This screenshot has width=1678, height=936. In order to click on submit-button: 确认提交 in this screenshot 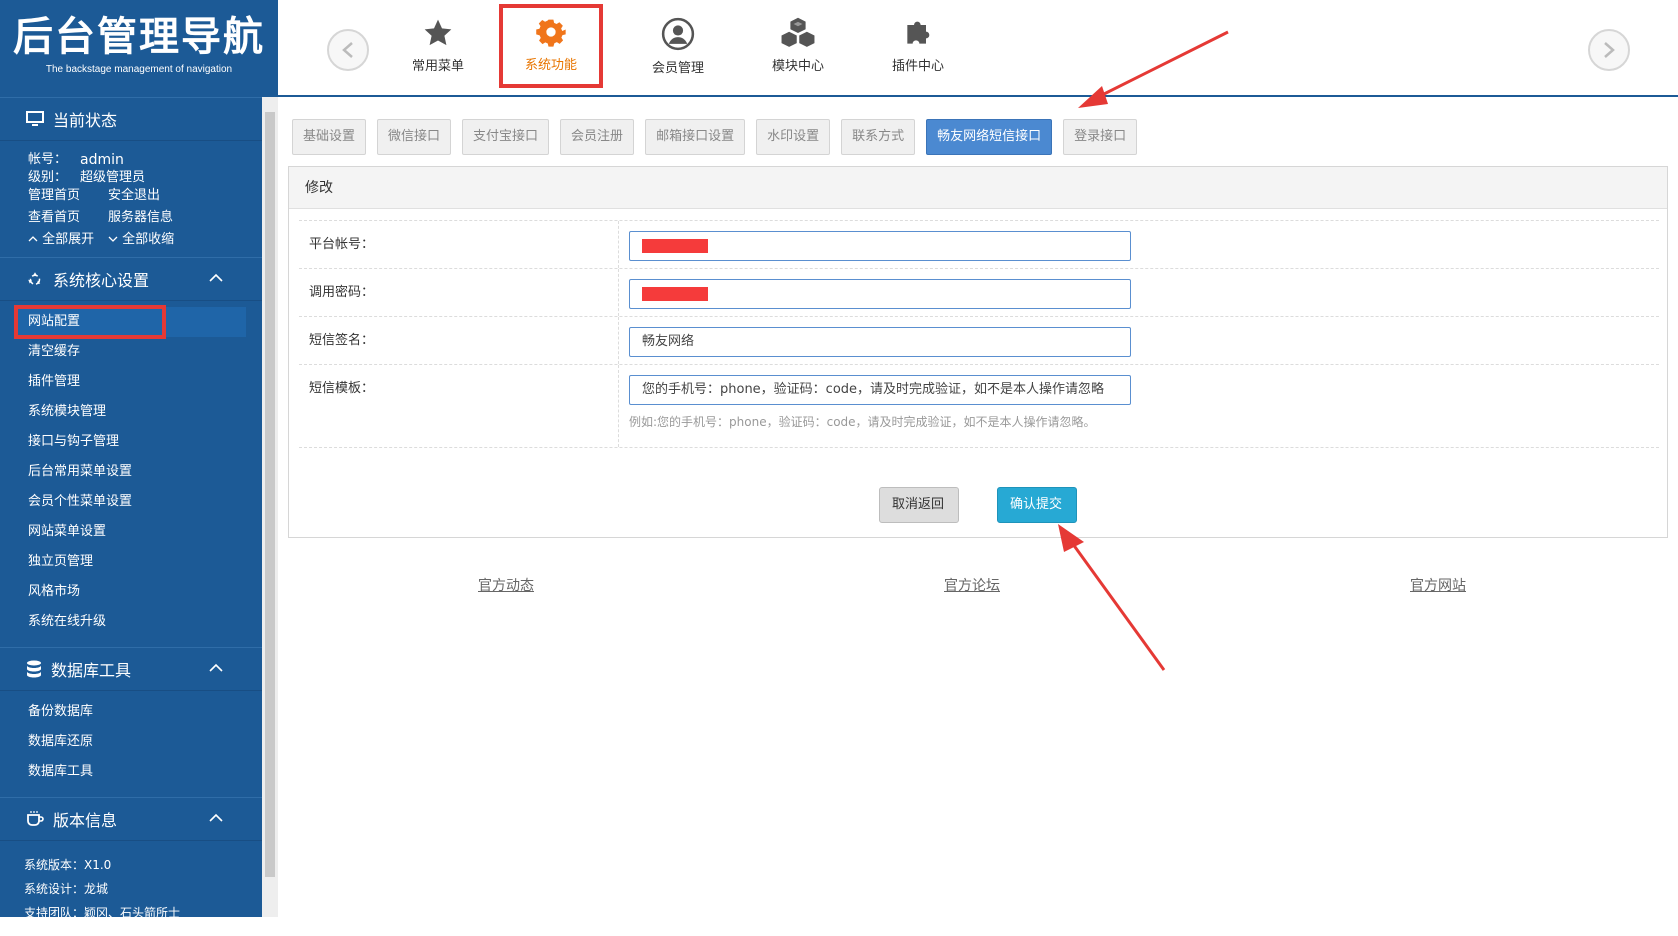, I will do `click(1037, 505)`.